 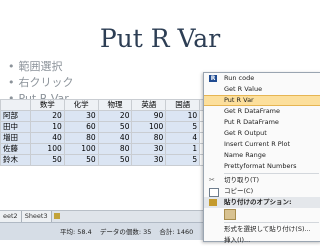 I want to click on table-row: 鈴木 50 50 50 30 5, so click(x=115, y=160).